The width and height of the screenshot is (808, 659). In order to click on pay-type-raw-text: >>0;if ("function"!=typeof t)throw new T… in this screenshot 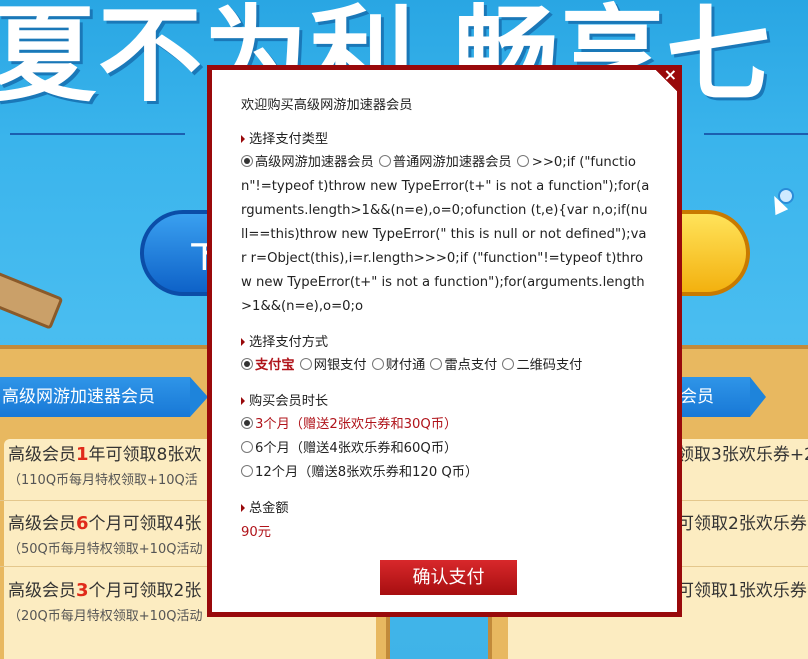, I will do `click(445, 234)`.